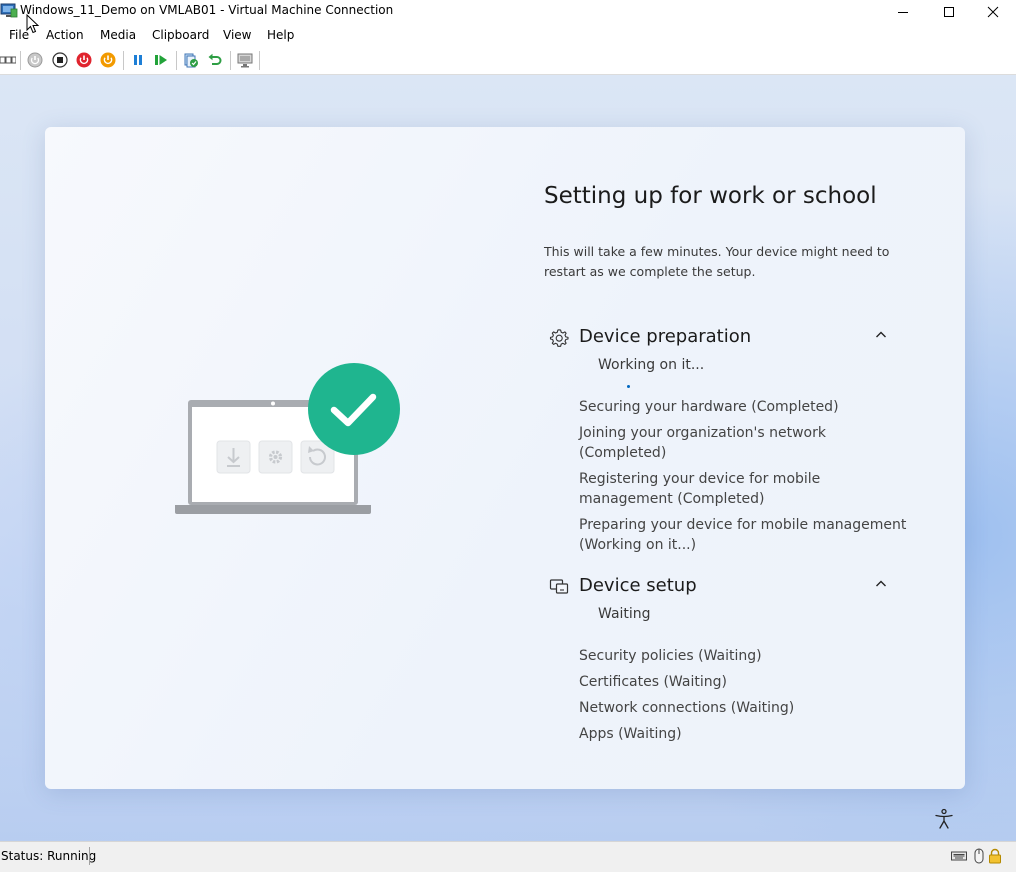 The height and width of the screenshot is (872, 1016). I want to click on shut-down-button, so click(84, 60).